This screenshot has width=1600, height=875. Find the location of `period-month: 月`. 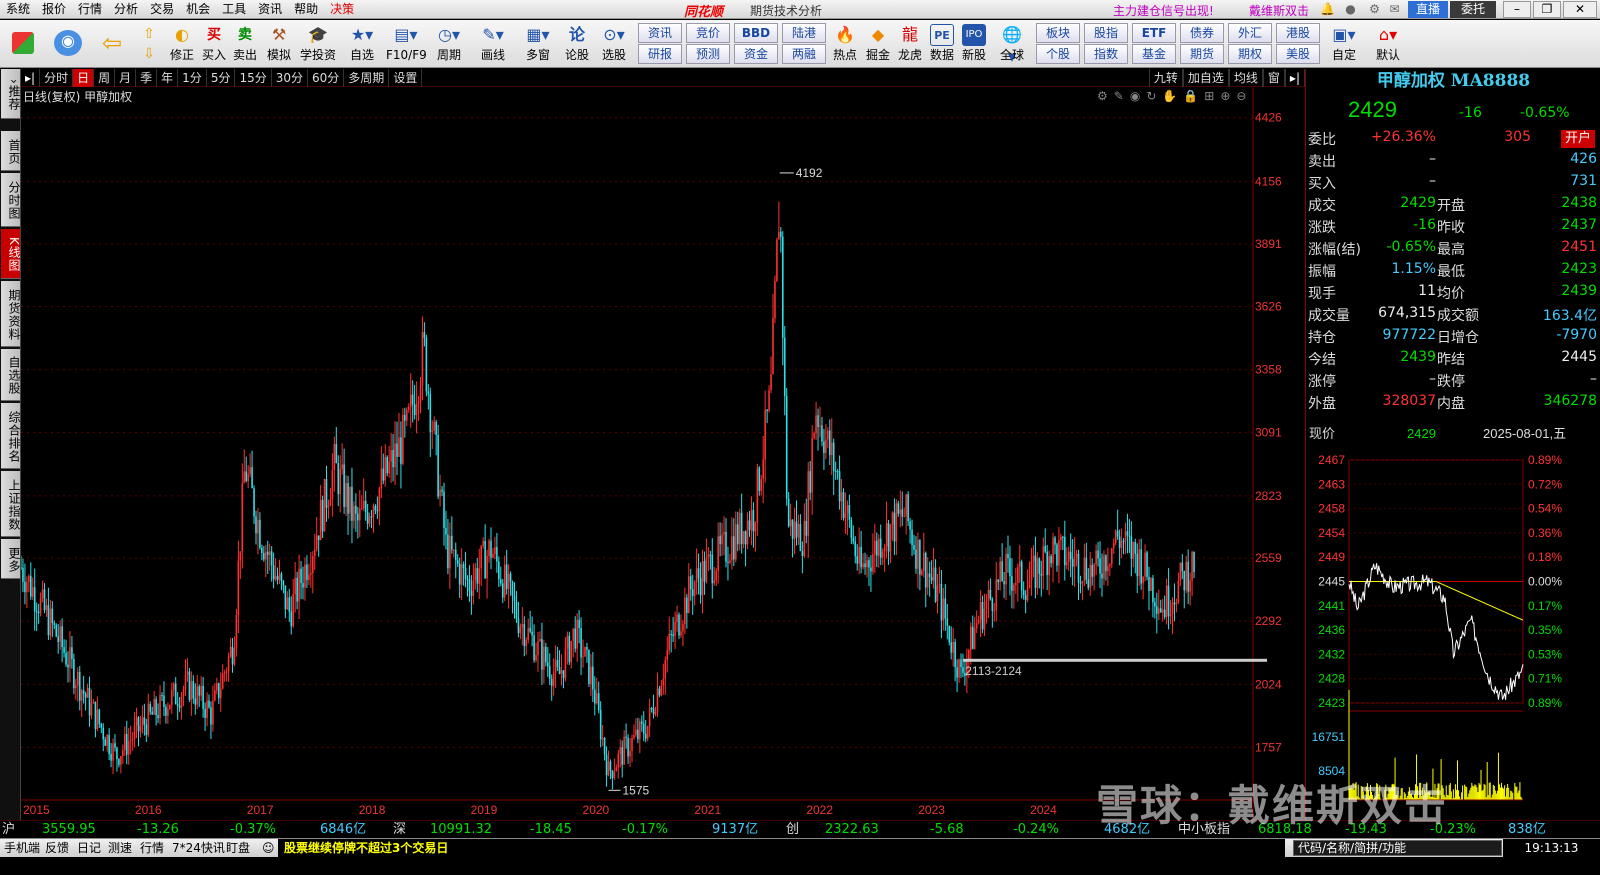

period-month: 月 is located at coordinates (126, 77).